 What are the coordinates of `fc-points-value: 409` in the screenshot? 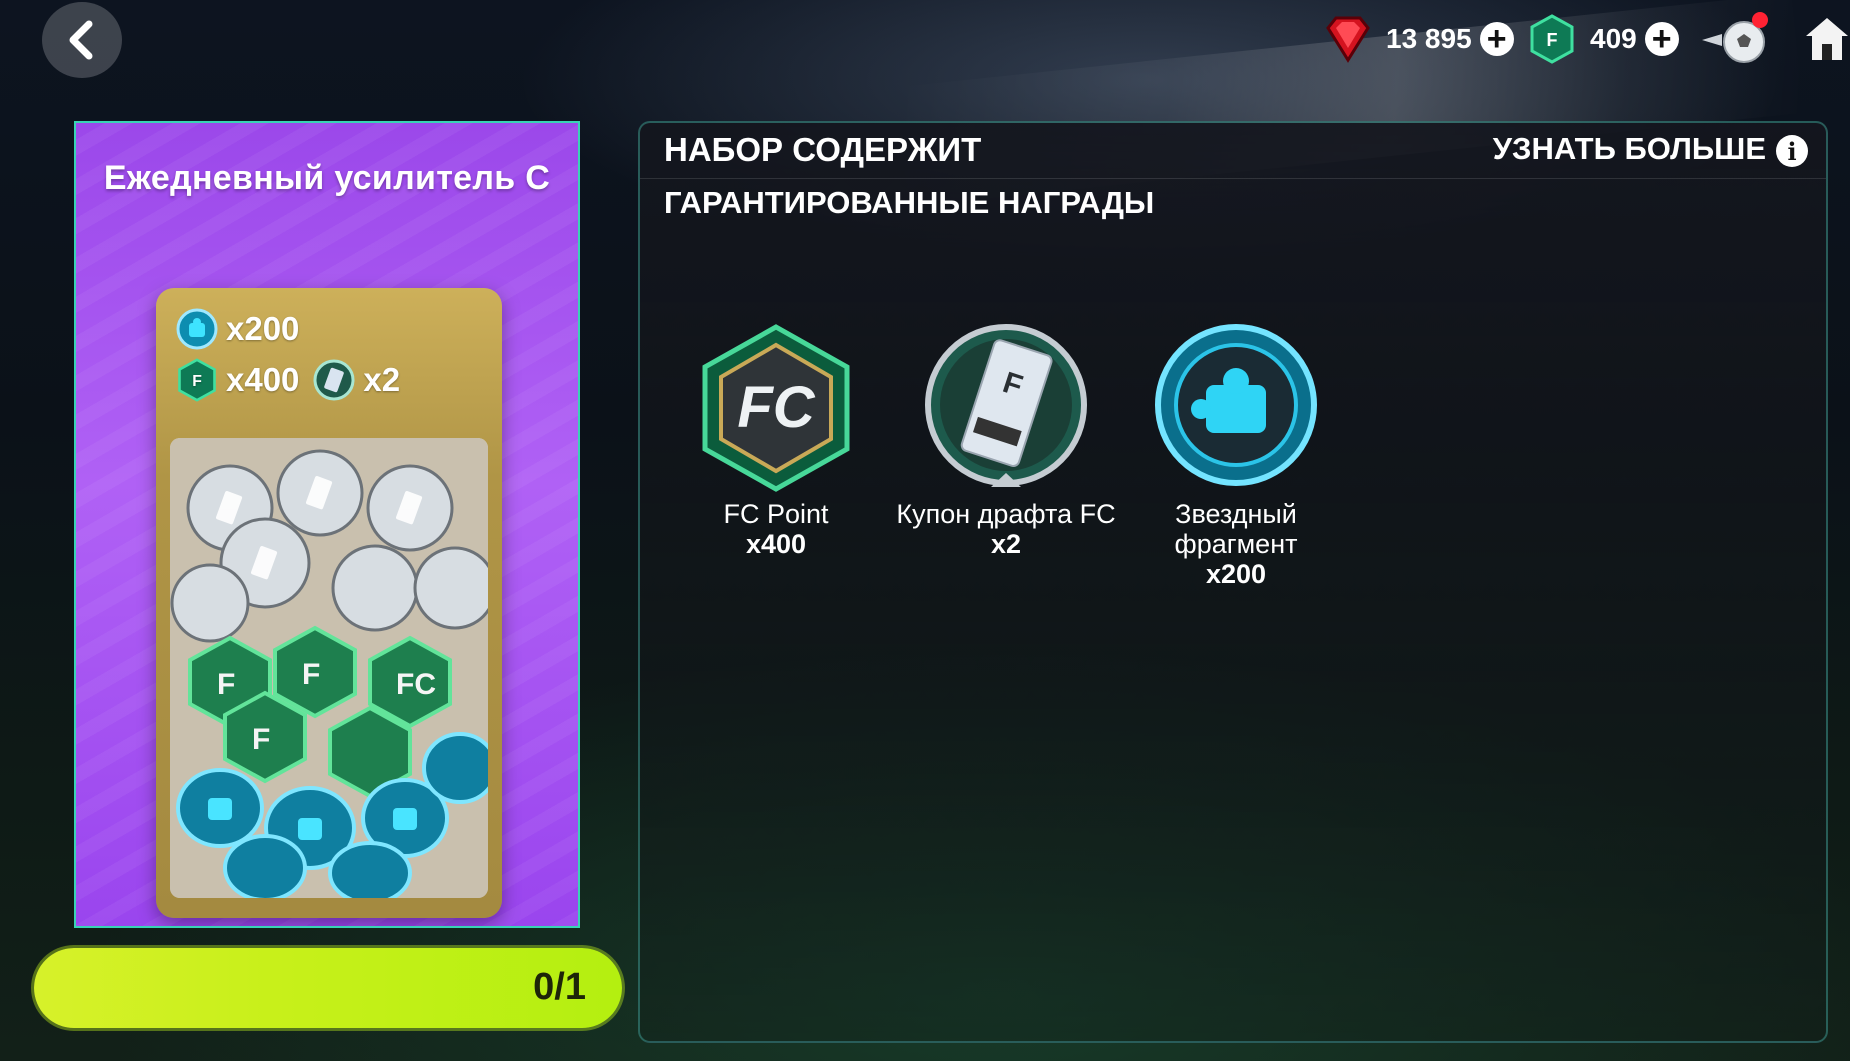 It's located at (1613, 38).